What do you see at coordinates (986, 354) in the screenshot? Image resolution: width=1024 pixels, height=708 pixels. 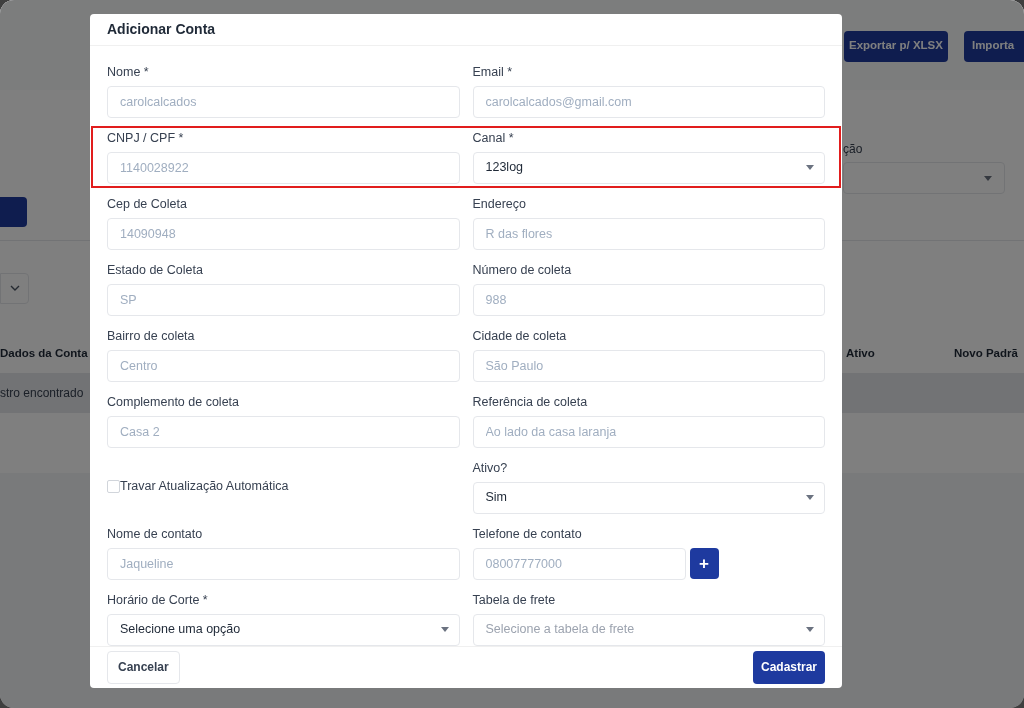 I see `column-header: Novo Padrã` at bounding box center [986, 354].